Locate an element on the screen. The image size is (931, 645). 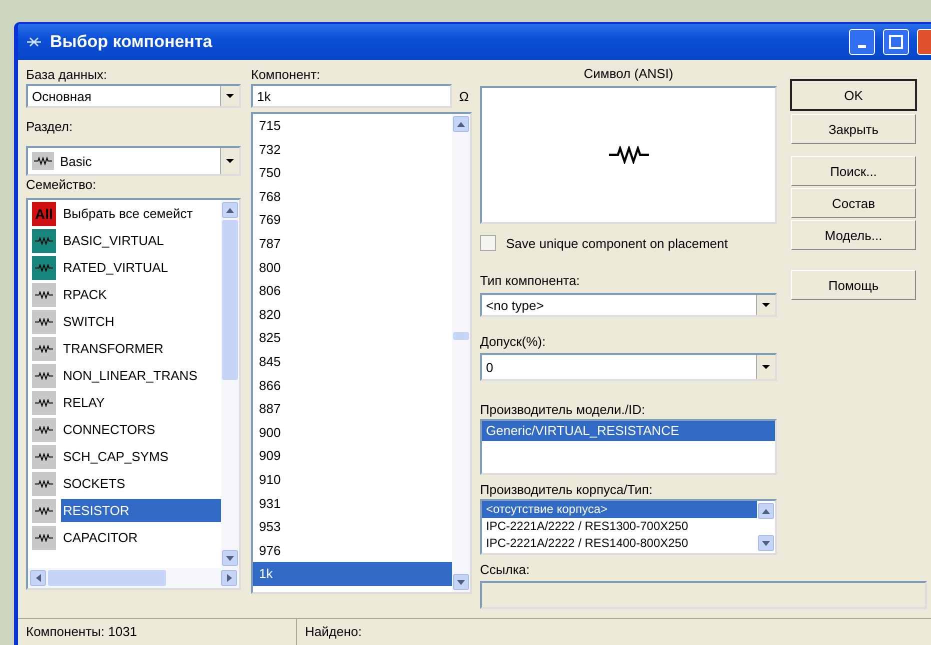
app-icon is located at coordinates (34, 42).